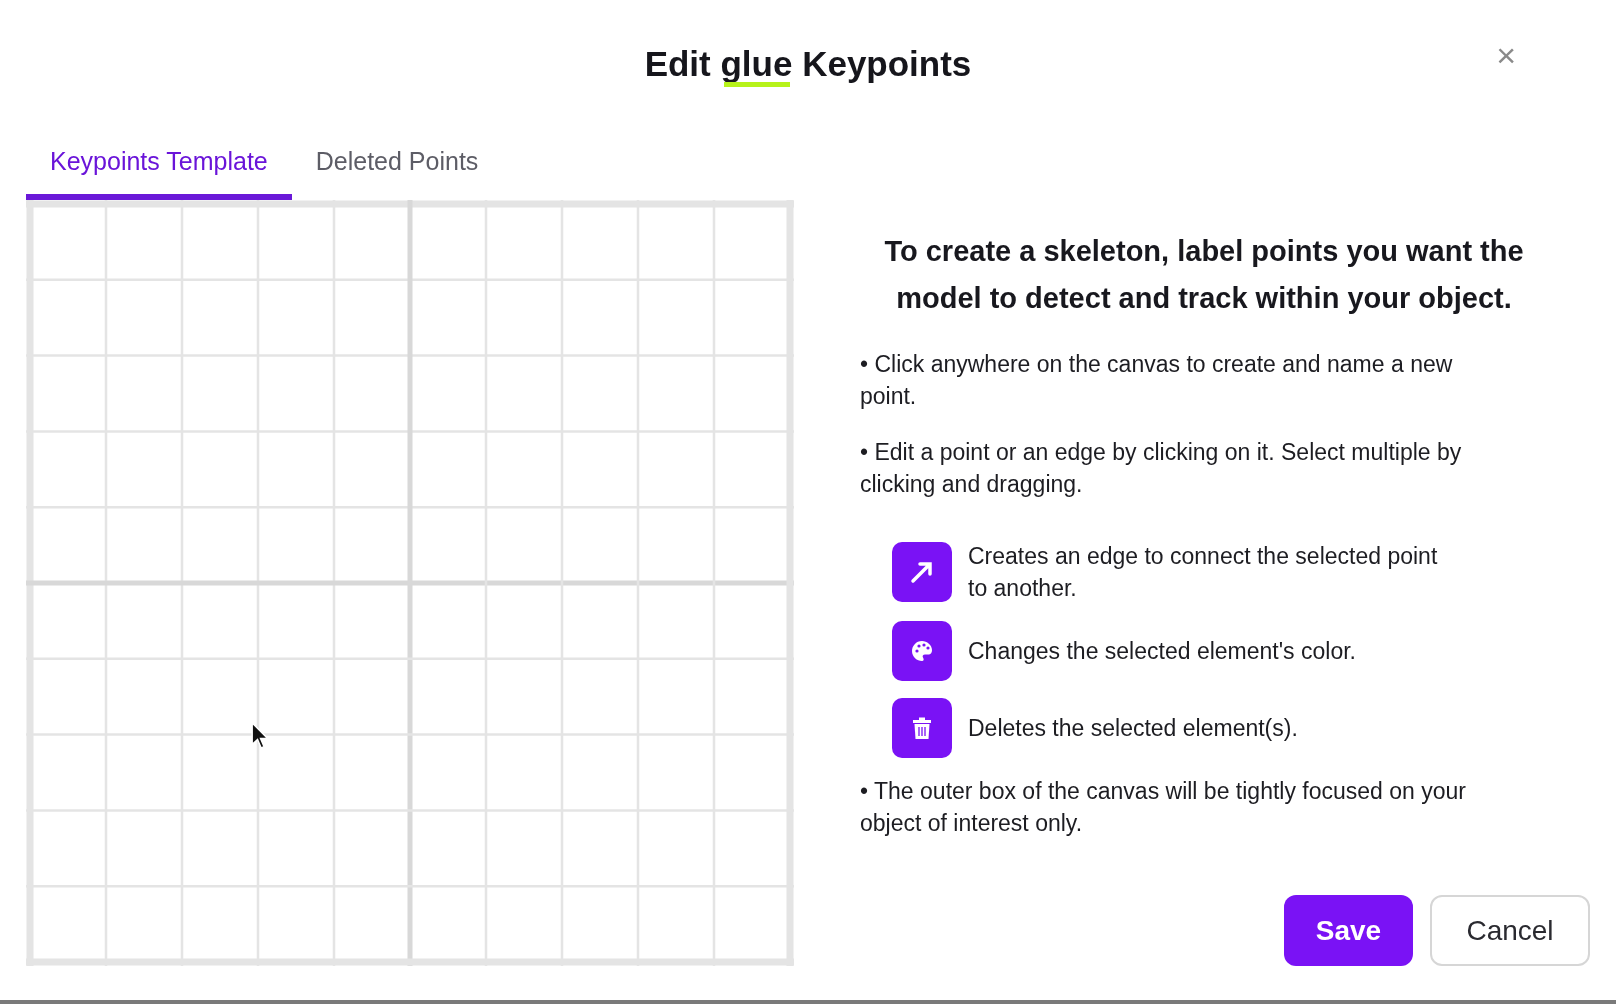  Describe the element at coordinates (1157, 380) in the screenshot. I see `instruction-text: • Click anywhere on the canvas to create and name a new point.` at that location.